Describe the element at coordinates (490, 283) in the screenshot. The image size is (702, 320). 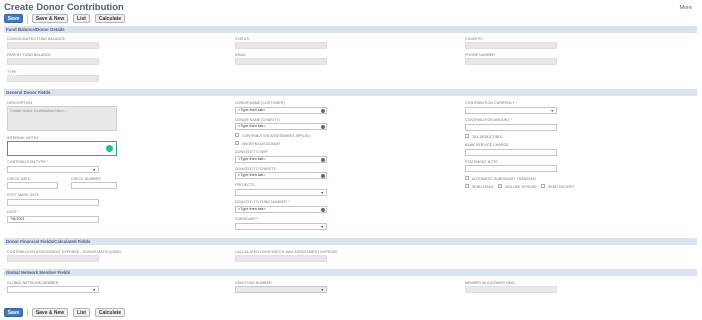
I see `member-aka-label: Member AKA (Donor DBA)` at that location.